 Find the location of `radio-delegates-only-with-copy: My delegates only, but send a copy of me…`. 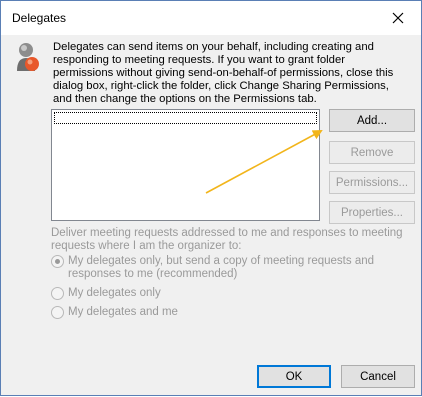

radio-delegates-only-with-copy: My delegates only, but send a copy of me… is located at coordinates (212, 268).